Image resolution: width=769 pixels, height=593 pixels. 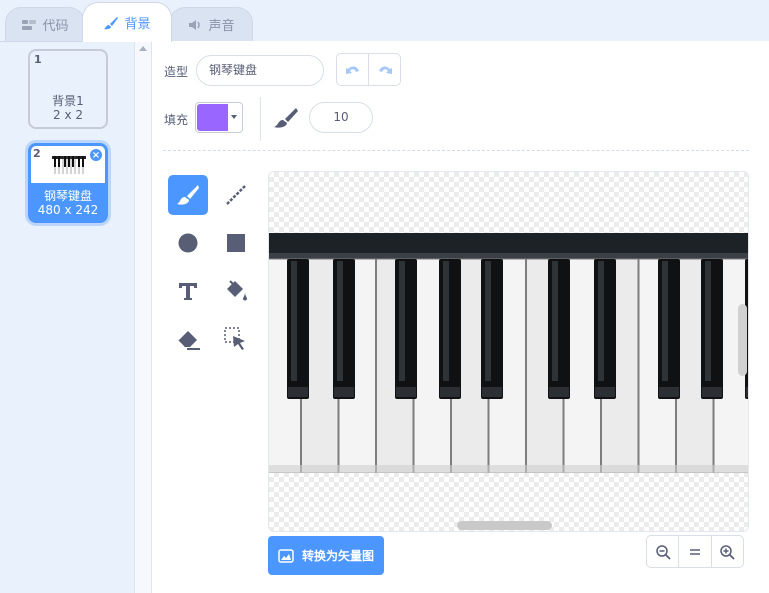 I want to click on code-icon, so click(x=29, y=24).